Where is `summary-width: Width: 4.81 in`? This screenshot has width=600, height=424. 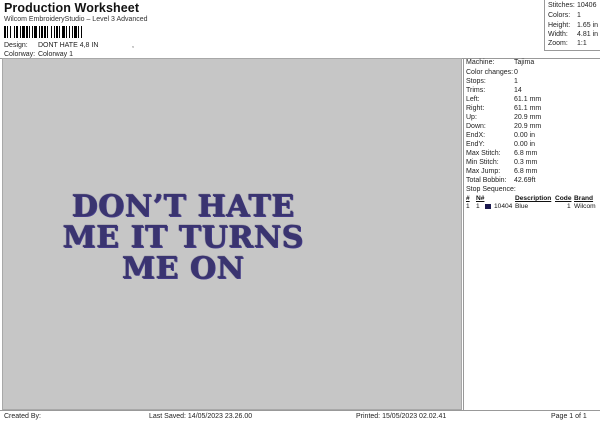
summary-width: Width: 4.81 in is located at coordinates (573, 34).